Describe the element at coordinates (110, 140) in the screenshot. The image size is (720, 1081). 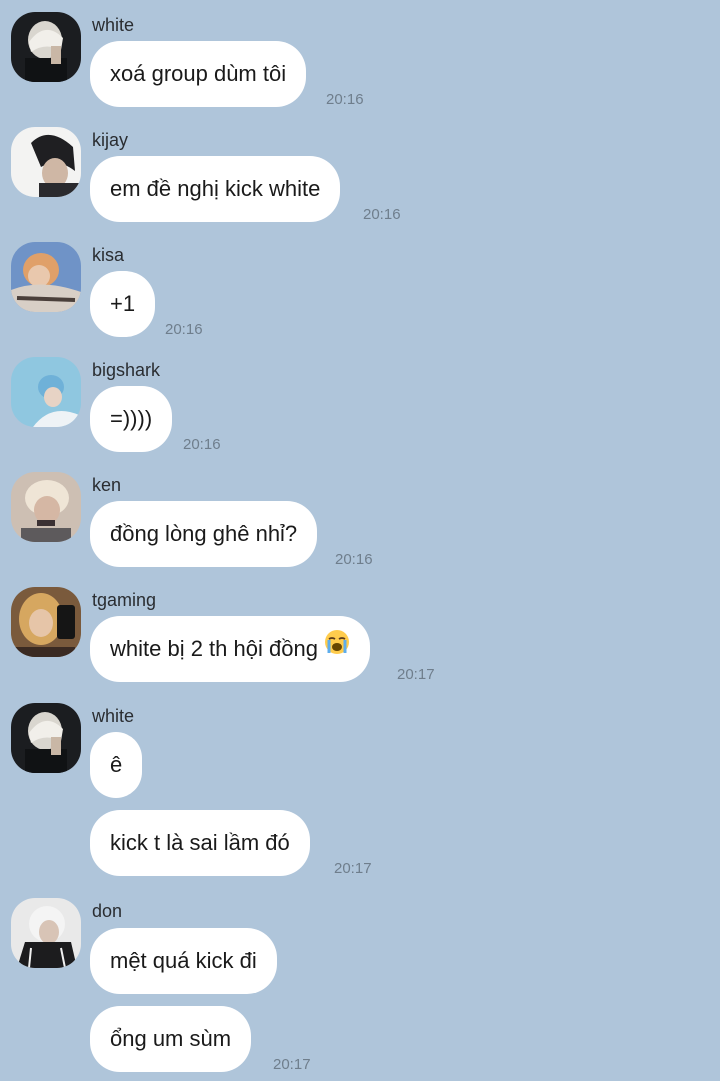
I see `sender-name: kijay` at that location.